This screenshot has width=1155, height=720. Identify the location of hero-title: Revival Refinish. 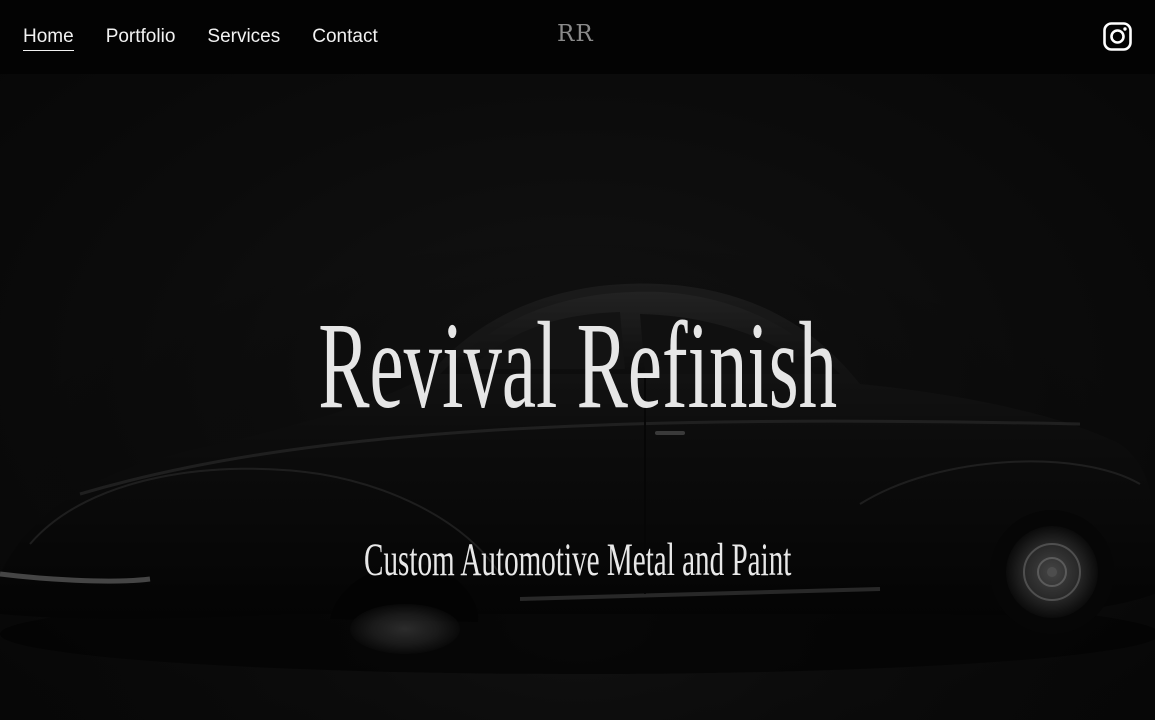
(578, 365).